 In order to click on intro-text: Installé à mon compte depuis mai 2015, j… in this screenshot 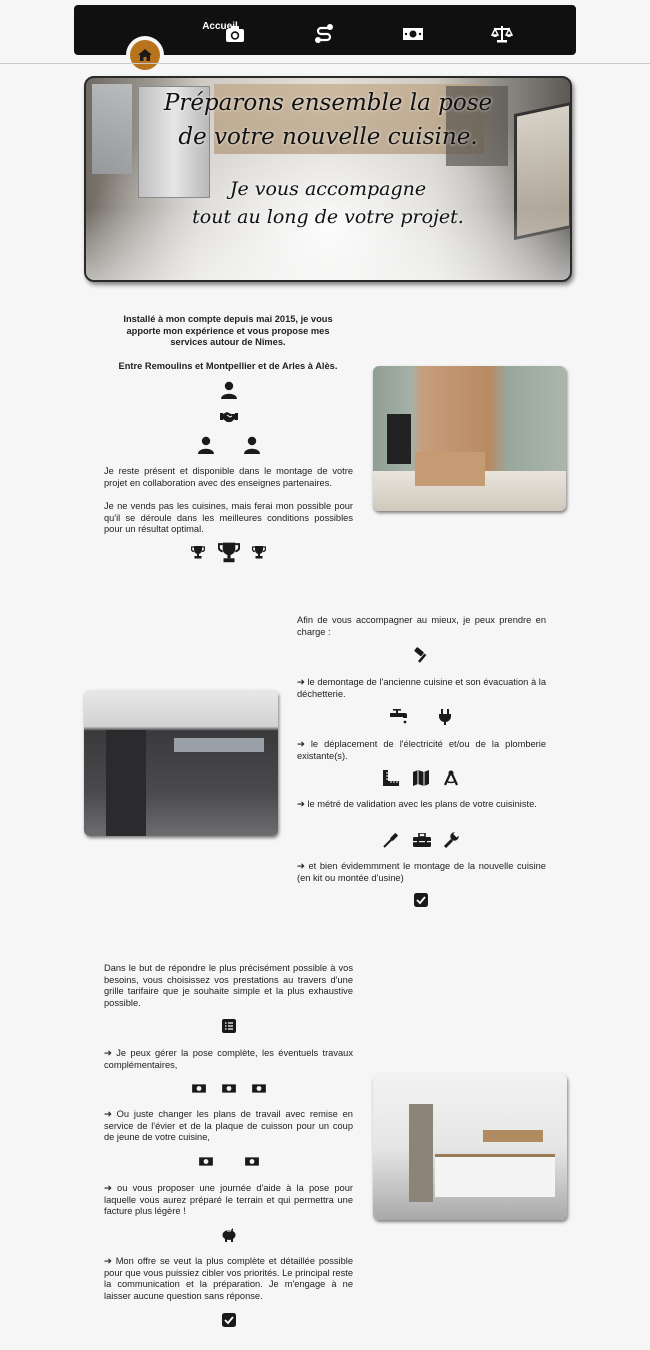, I will do `click(228, 330)`.